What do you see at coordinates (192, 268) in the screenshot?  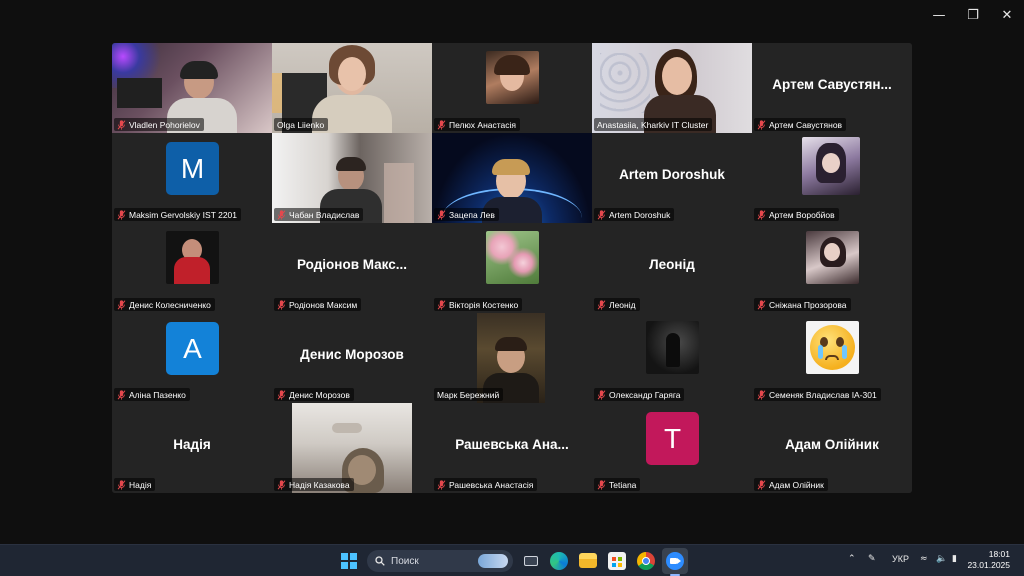 I see `participant-tile: Денис Колесниченко` at bounding box center [192, 268].